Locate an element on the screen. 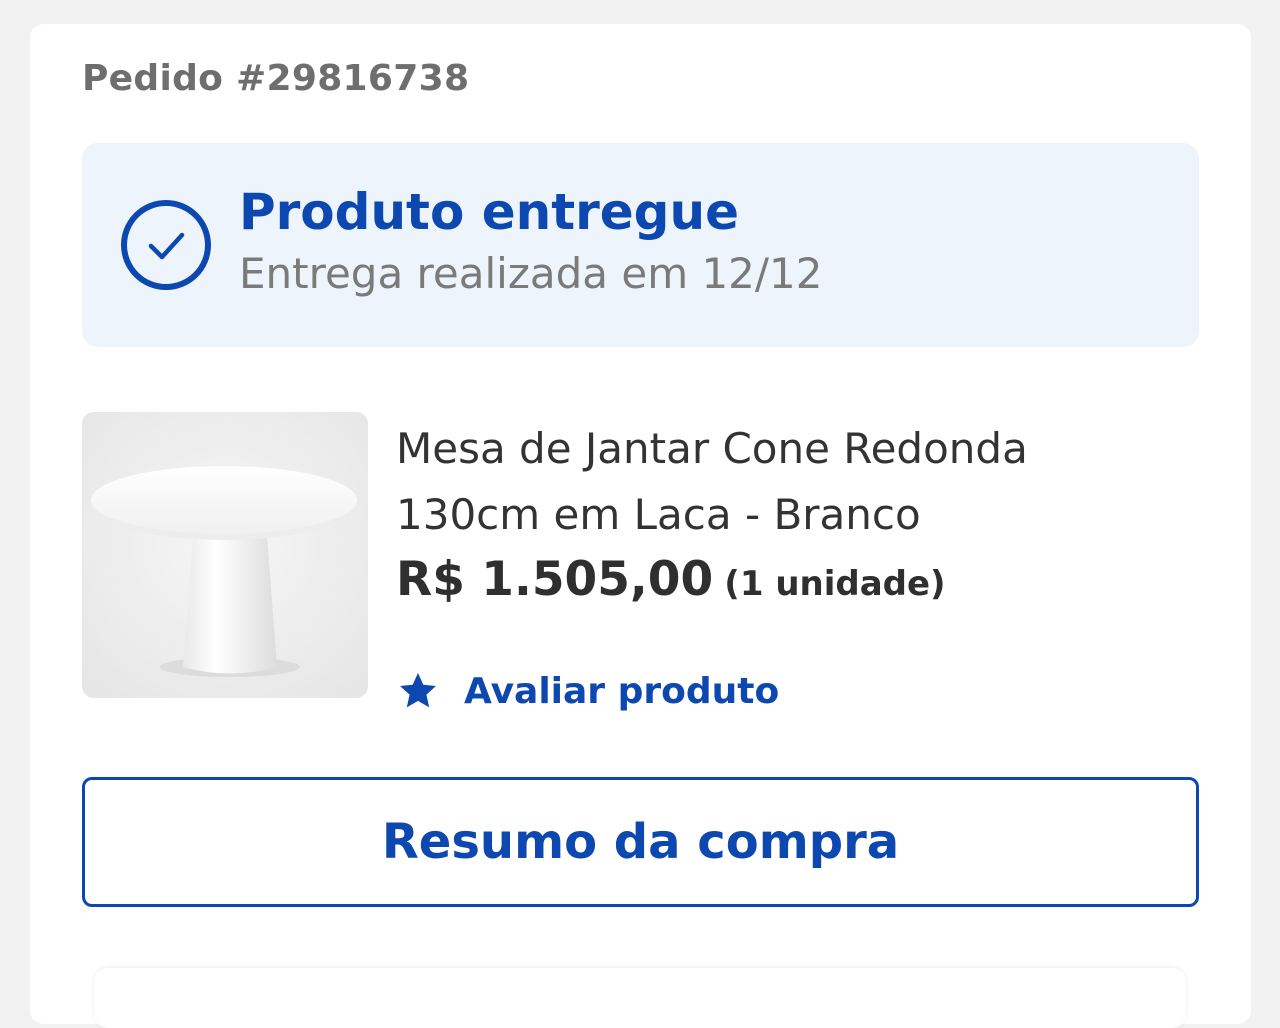 The width and height of the screenshot is (1280, 1028). product-price-line: R$ 1.505,00 (1 unidade) is located at coordinates (671, 579).